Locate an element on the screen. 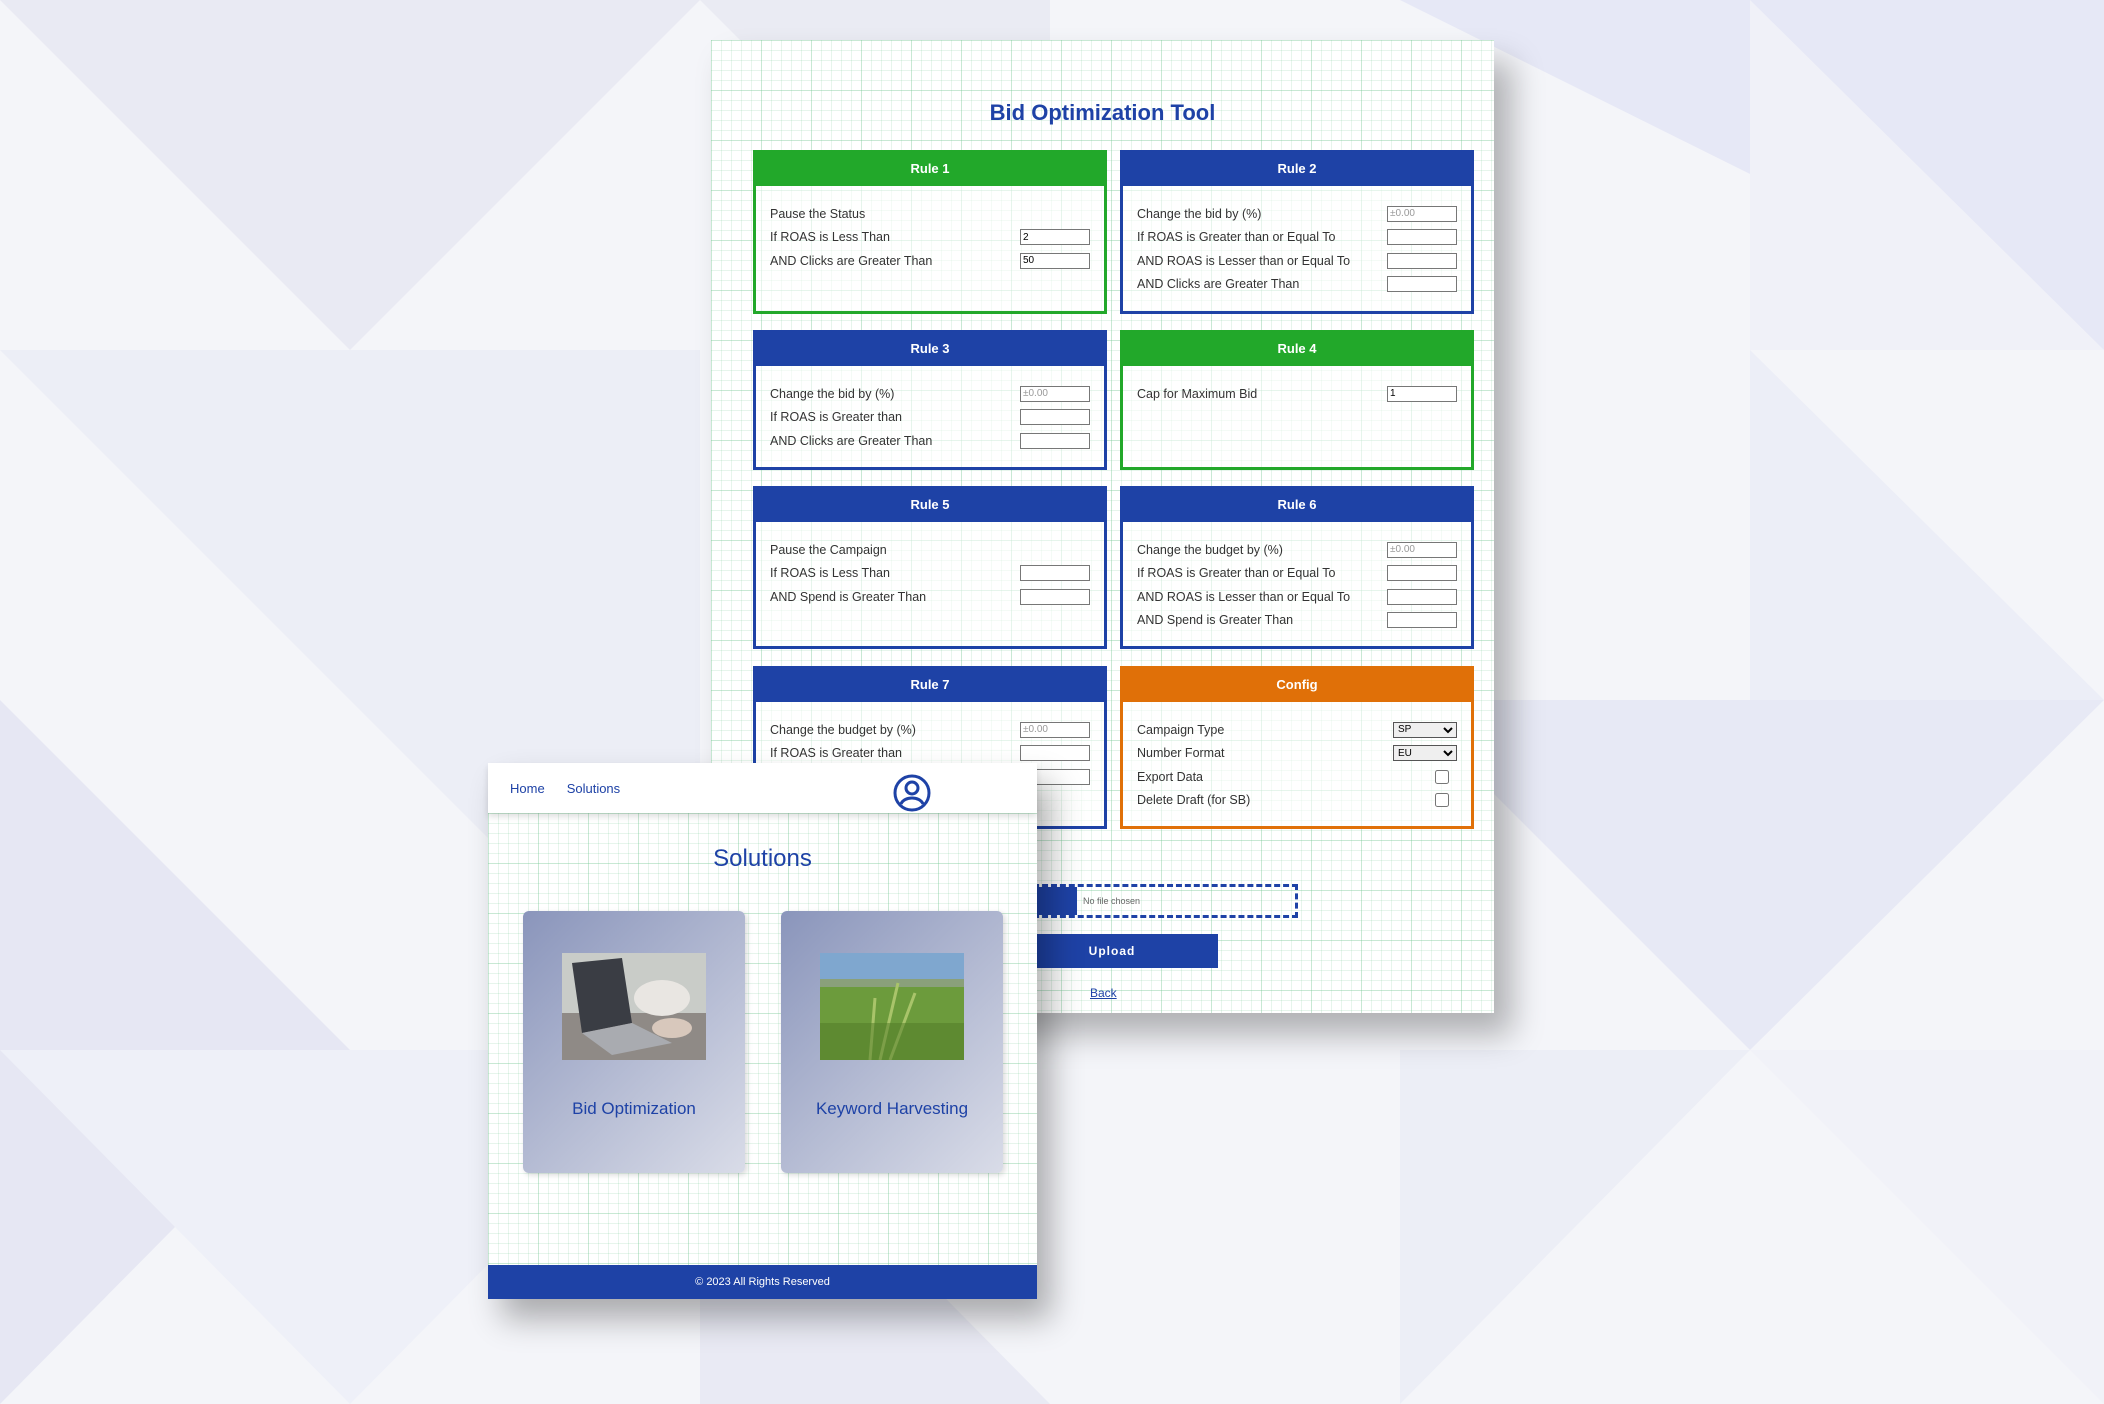 Image resolution: width=2104 pixels, height=1404 pixels. rule-label: Campaign Type is located at coordinates (1181, 729).